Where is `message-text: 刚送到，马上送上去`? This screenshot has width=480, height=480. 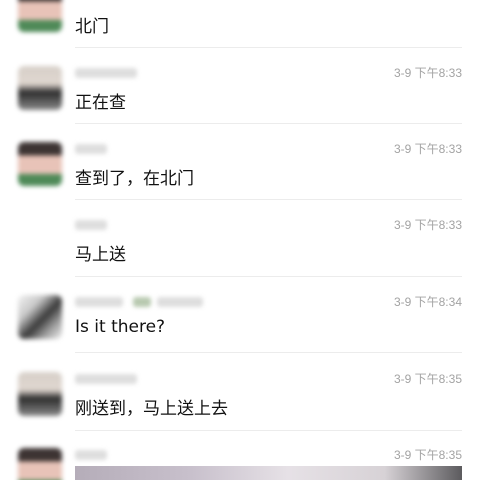
message-text: 刚送到，马上送上去 is located at coordinates (151, 409).